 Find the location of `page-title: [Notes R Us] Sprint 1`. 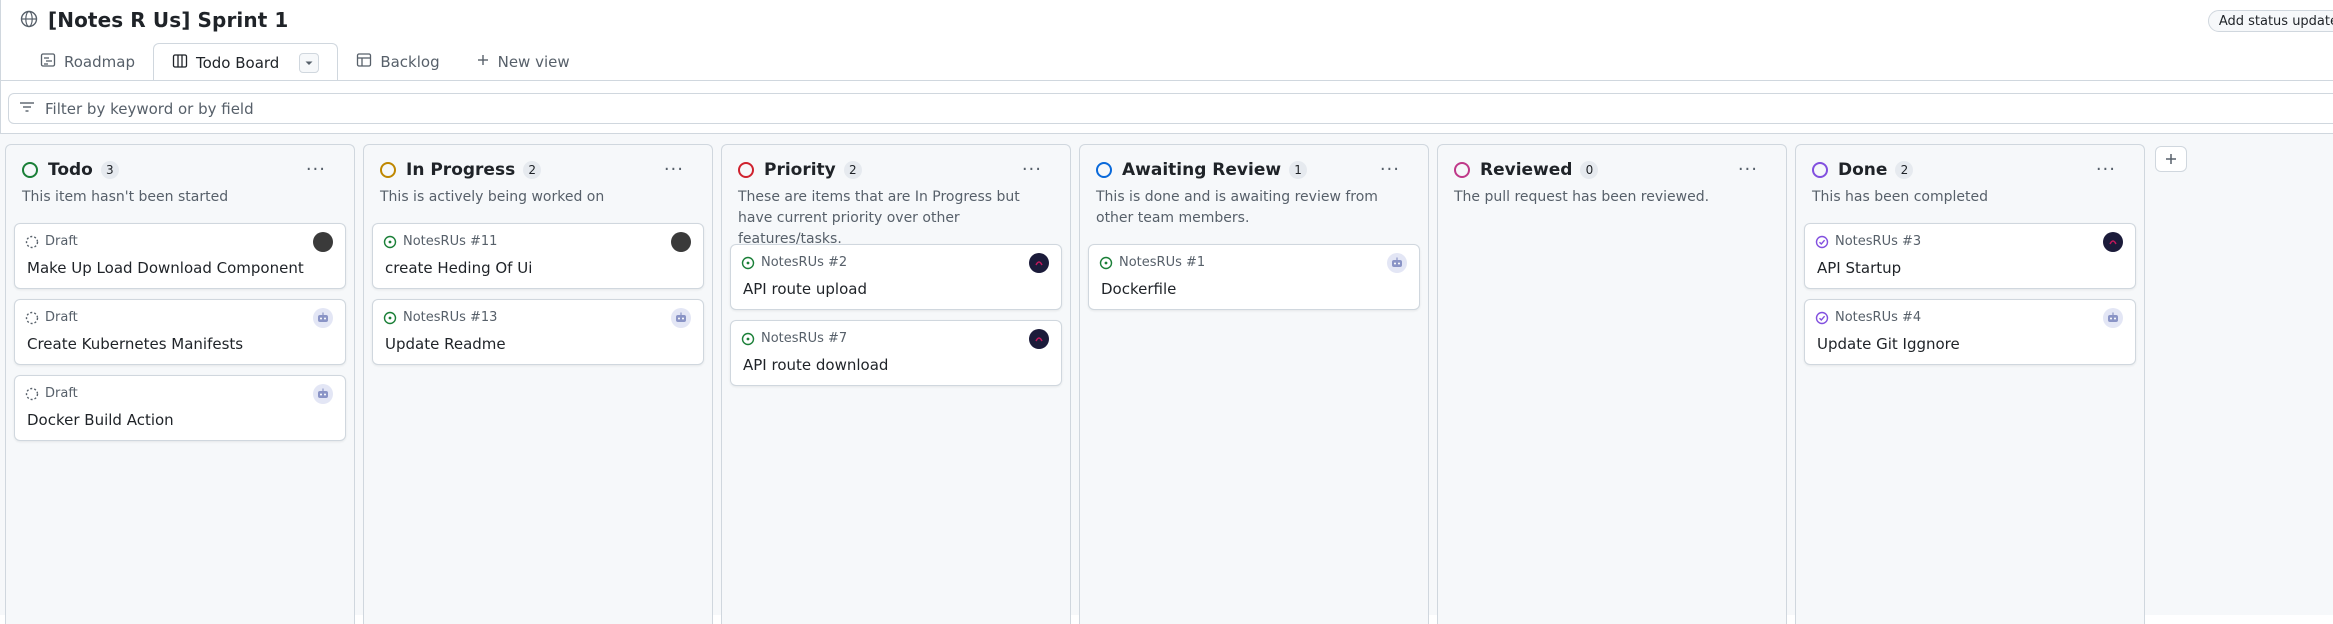

page-title: [Notes R Us] Sprint 1 is located at coordinates (168, 20).